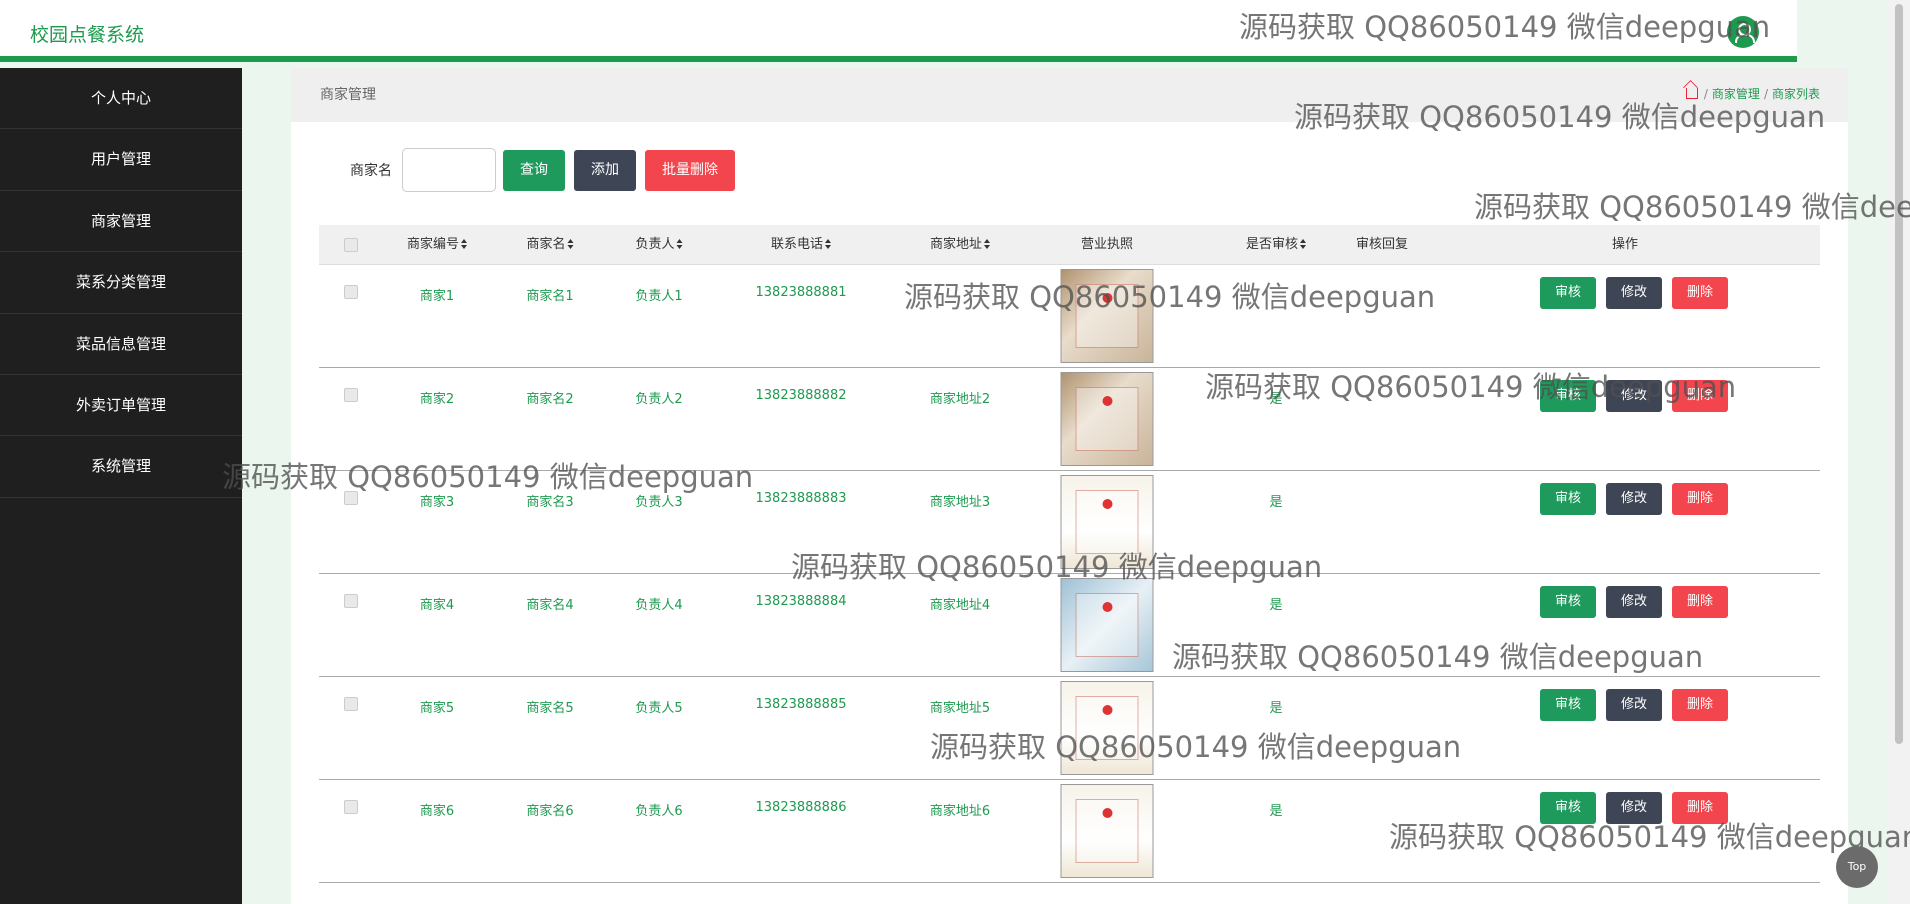  What do you see at coordinates (1736, 94) in the screenshot?
I see `breadcrumb-item-merchant-management: 商家管理` at bounding box center [1736, 94].